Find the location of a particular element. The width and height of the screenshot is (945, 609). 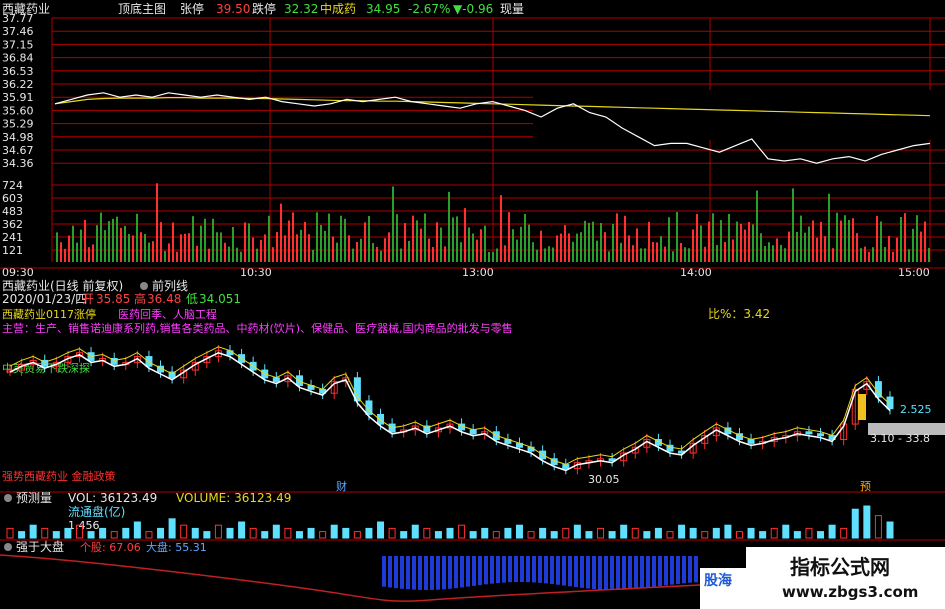

high-value: 36.48 is located at coordinates (164, 299).